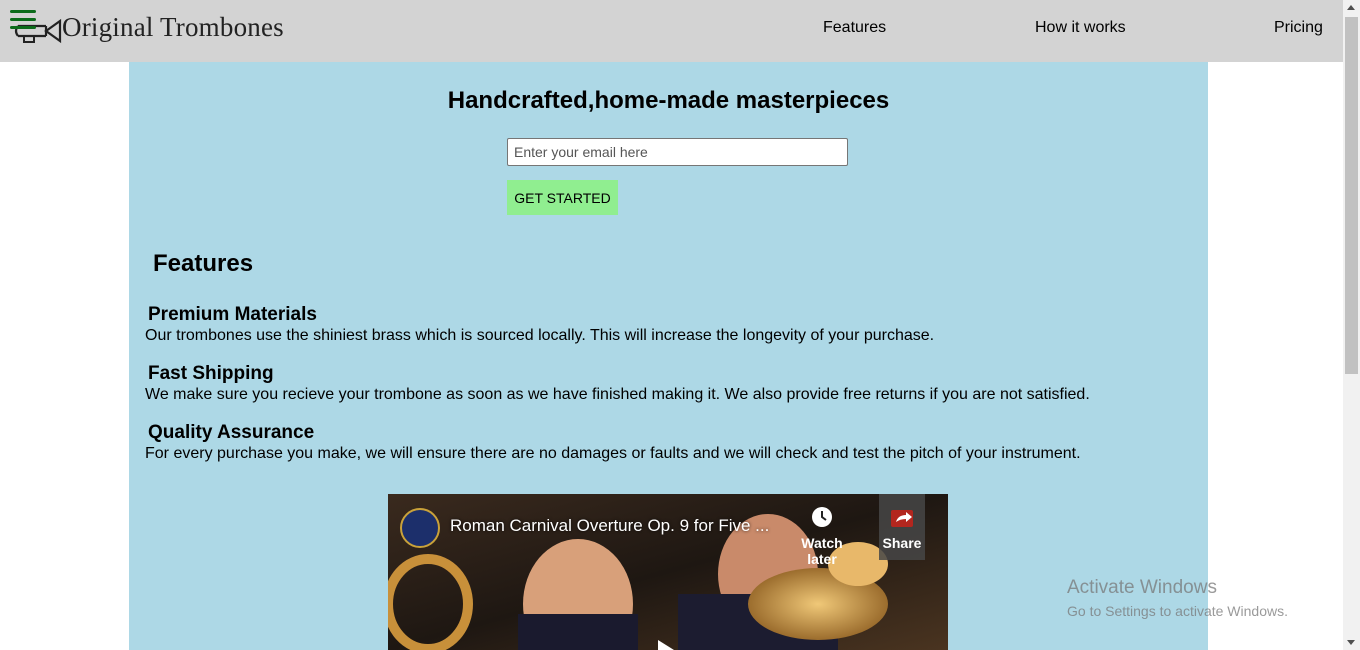  What do you see at coordinates (902, 543) in the screenshot?
I see `share-label: Share` at bounding box center [902, 543].